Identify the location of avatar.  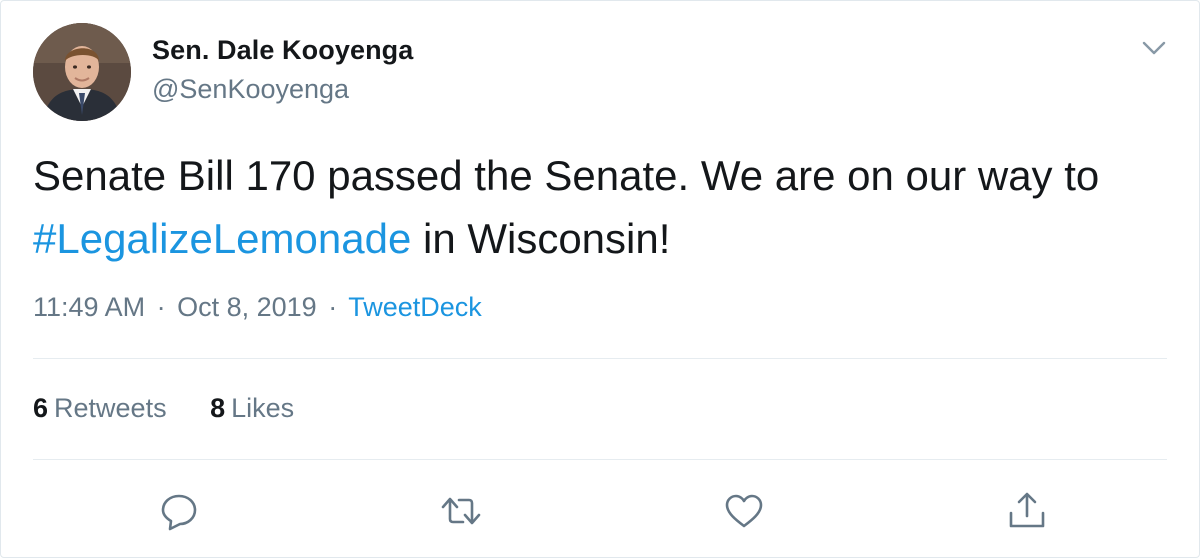
(82, 72).